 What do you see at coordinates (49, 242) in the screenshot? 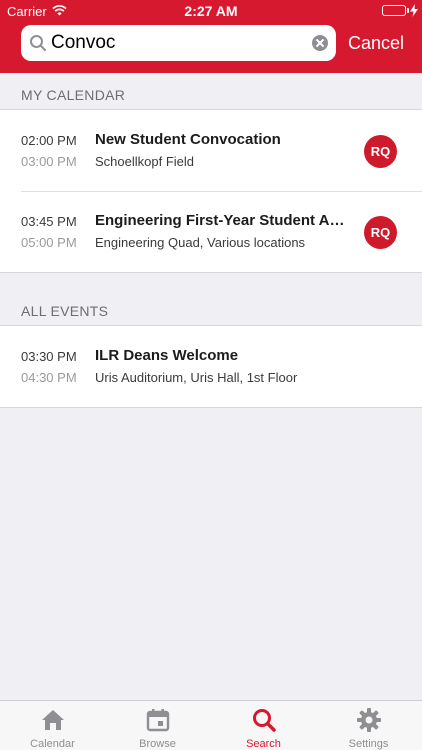
I see `event-end-time: 05:00 PM` at bounding box center [49, 242].